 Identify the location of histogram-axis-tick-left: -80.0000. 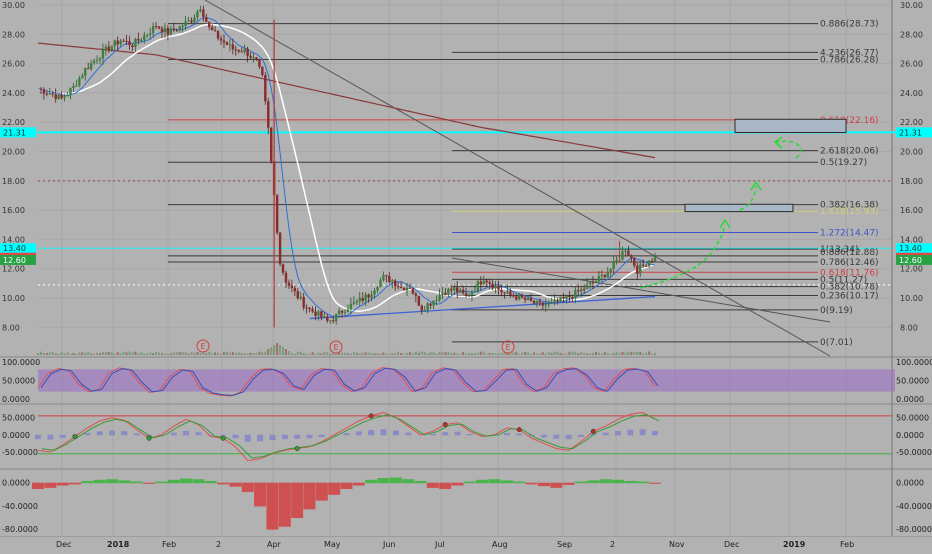
(20, 529).